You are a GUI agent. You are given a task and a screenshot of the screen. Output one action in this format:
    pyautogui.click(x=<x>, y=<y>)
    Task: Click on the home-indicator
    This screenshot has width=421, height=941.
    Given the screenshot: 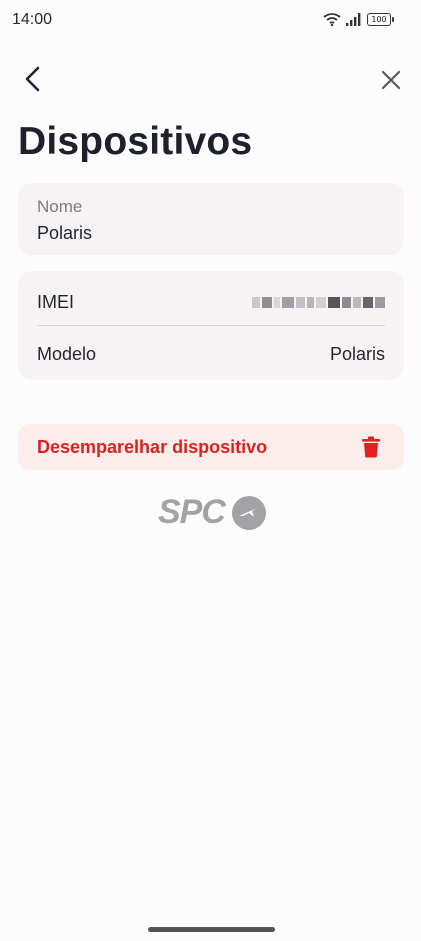 What is the action you would take?
    pyautogui.click(x=211, y=929)
    